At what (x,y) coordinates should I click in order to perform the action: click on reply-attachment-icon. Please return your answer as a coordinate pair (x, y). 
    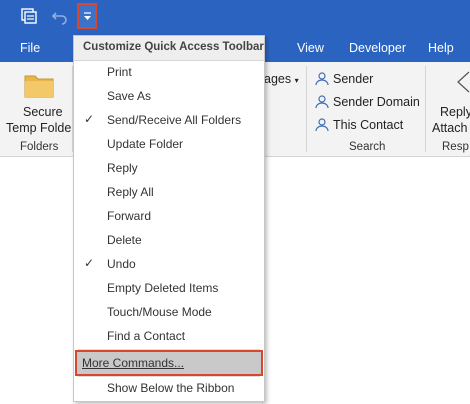
    Looking at the image, I should click on (463, 82).